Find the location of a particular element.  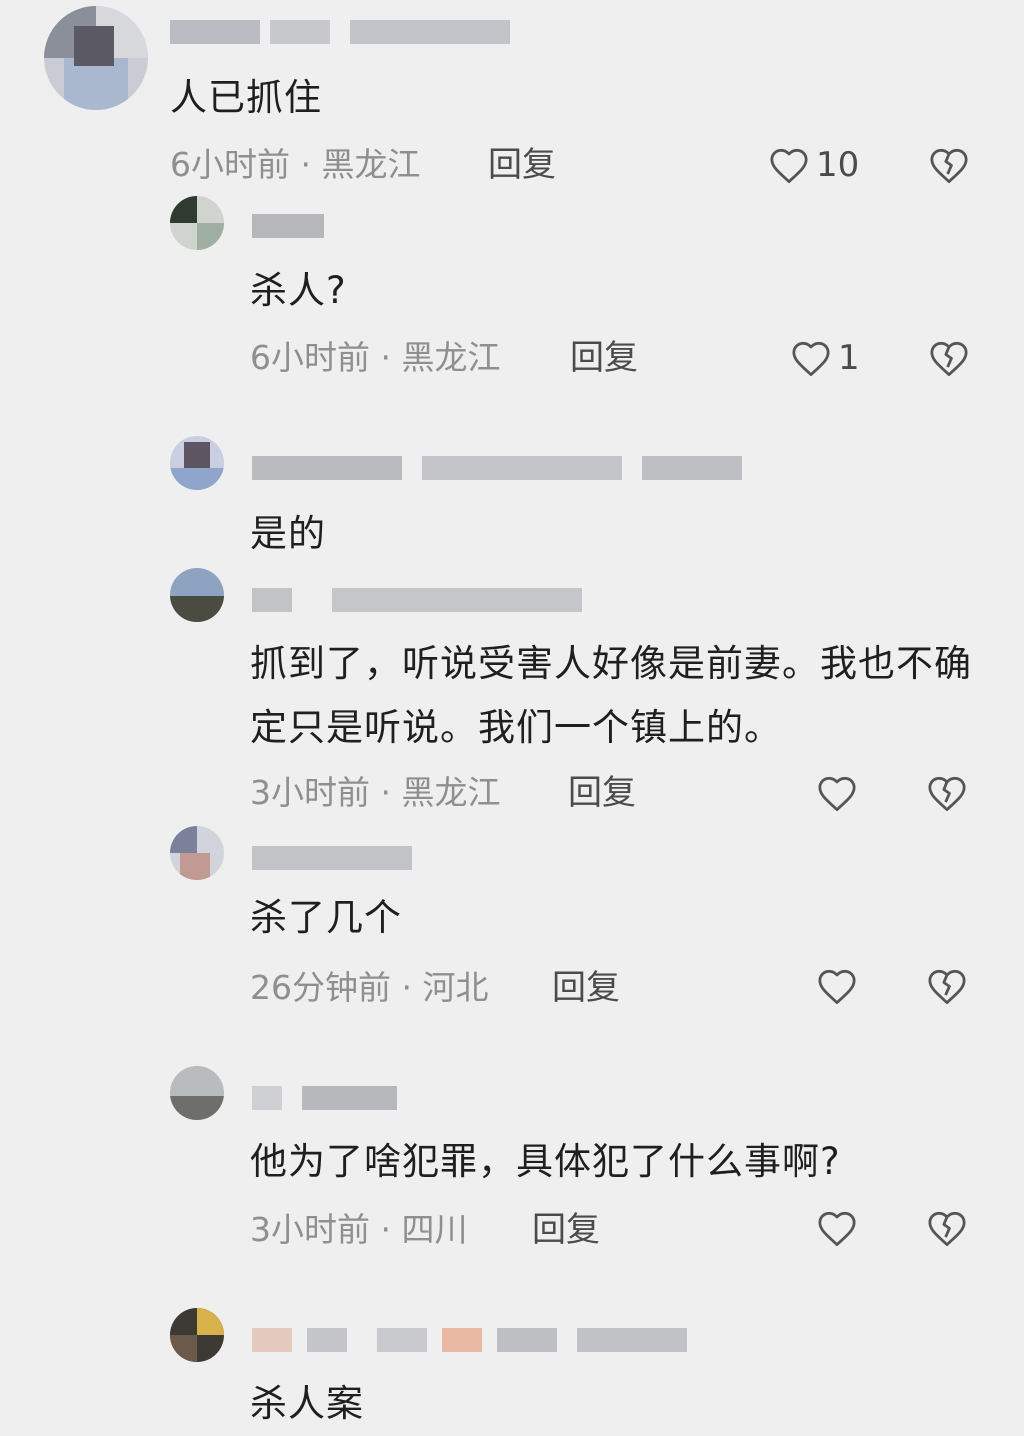

comment-text: 是的 is located at coordinates (288, 533).